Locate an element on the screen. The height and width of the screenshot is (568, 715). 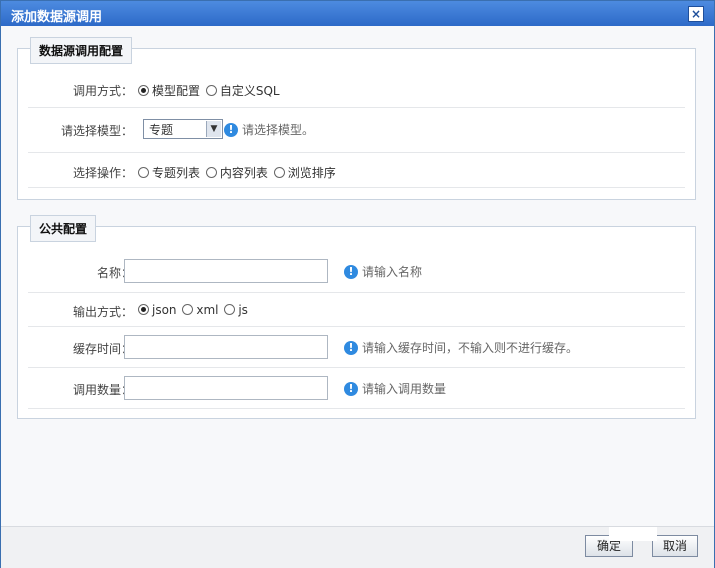
radio-custom-sql-label: 自定义SQL is located at coordinates (249, 91).